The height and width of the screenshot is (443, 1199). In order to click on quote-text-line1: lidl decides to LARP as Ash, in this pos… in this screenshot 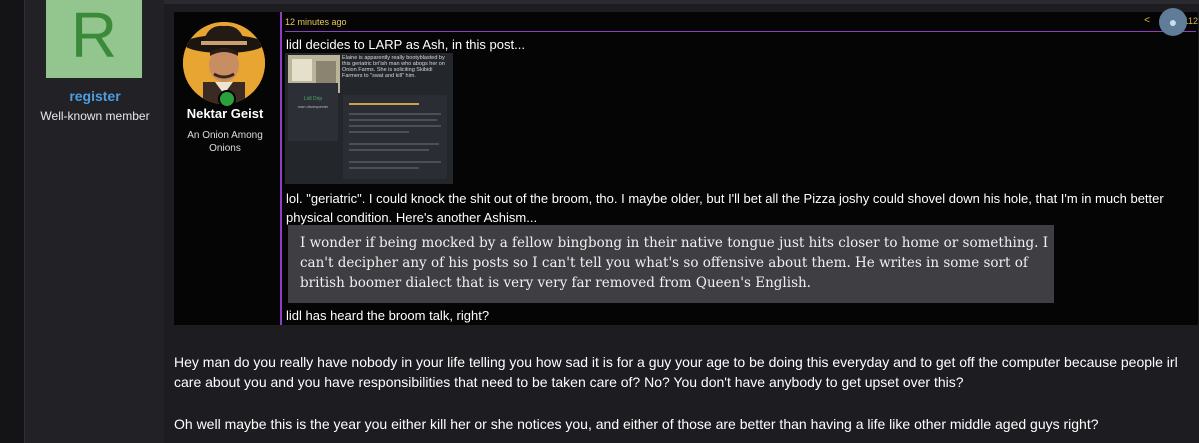, I will do `click(405, 44)`.